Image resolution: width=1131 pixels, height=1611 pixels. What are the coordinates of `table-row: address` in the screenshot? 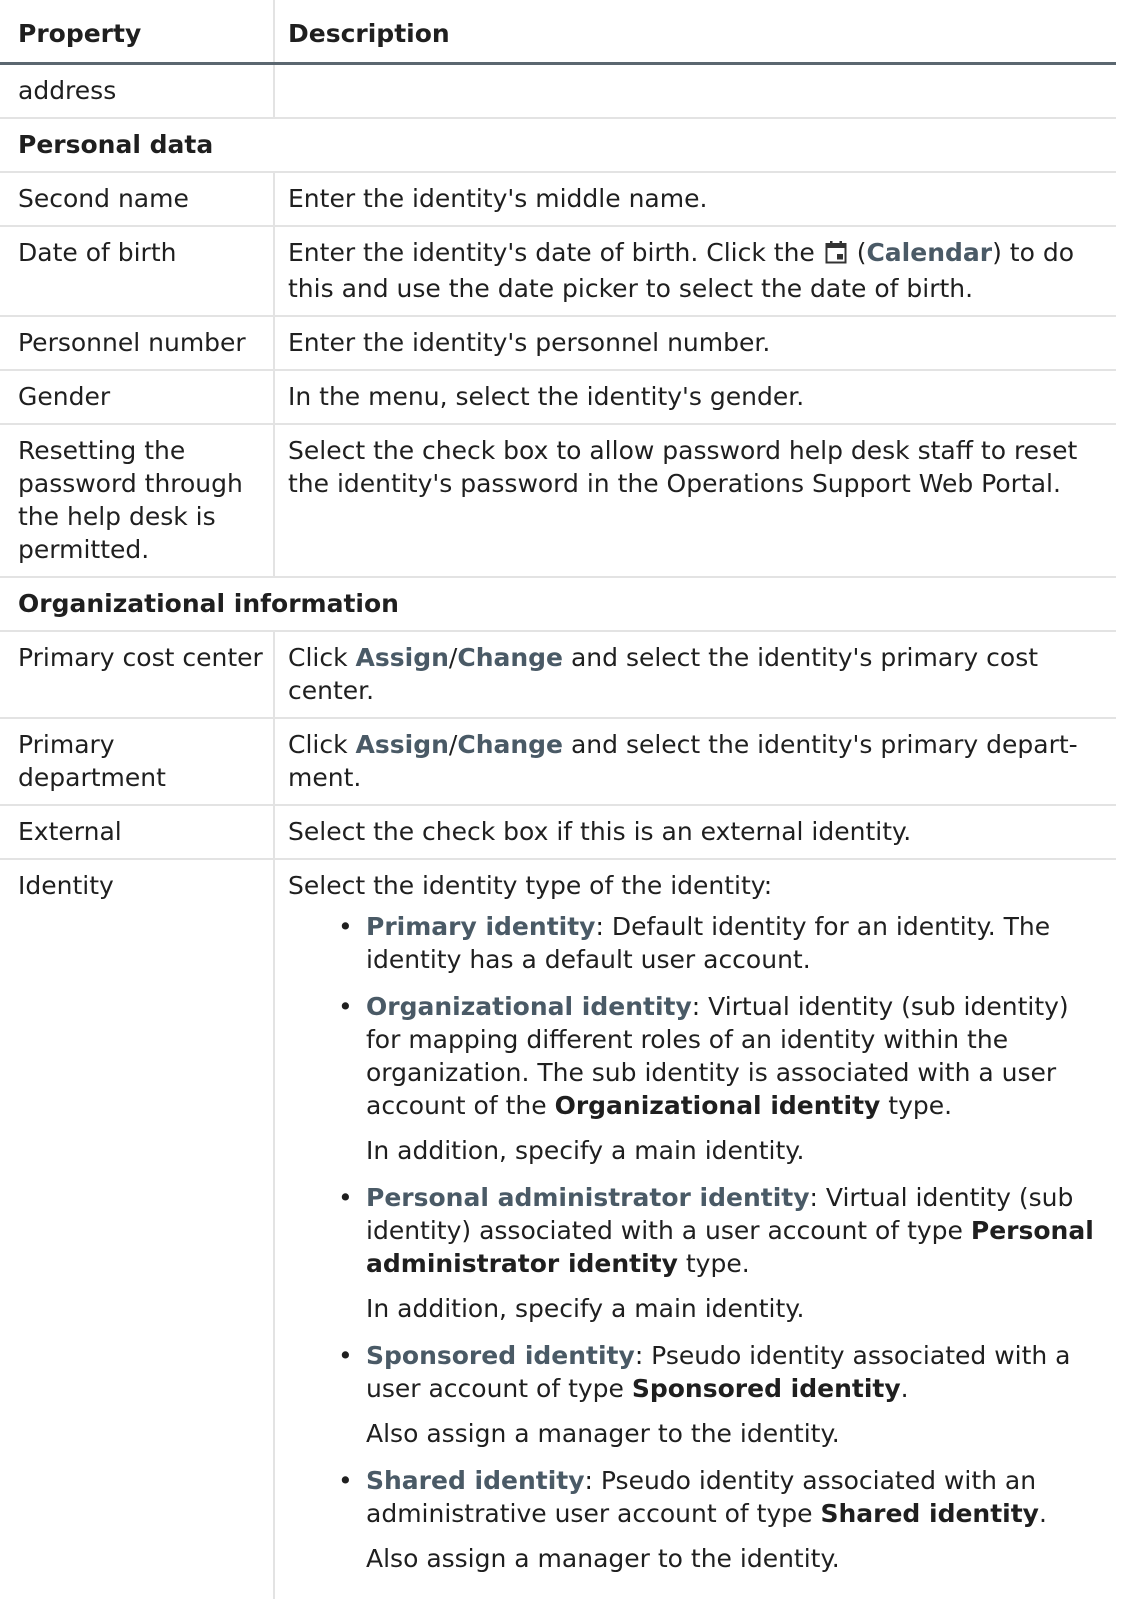 It's located at (558, 91).